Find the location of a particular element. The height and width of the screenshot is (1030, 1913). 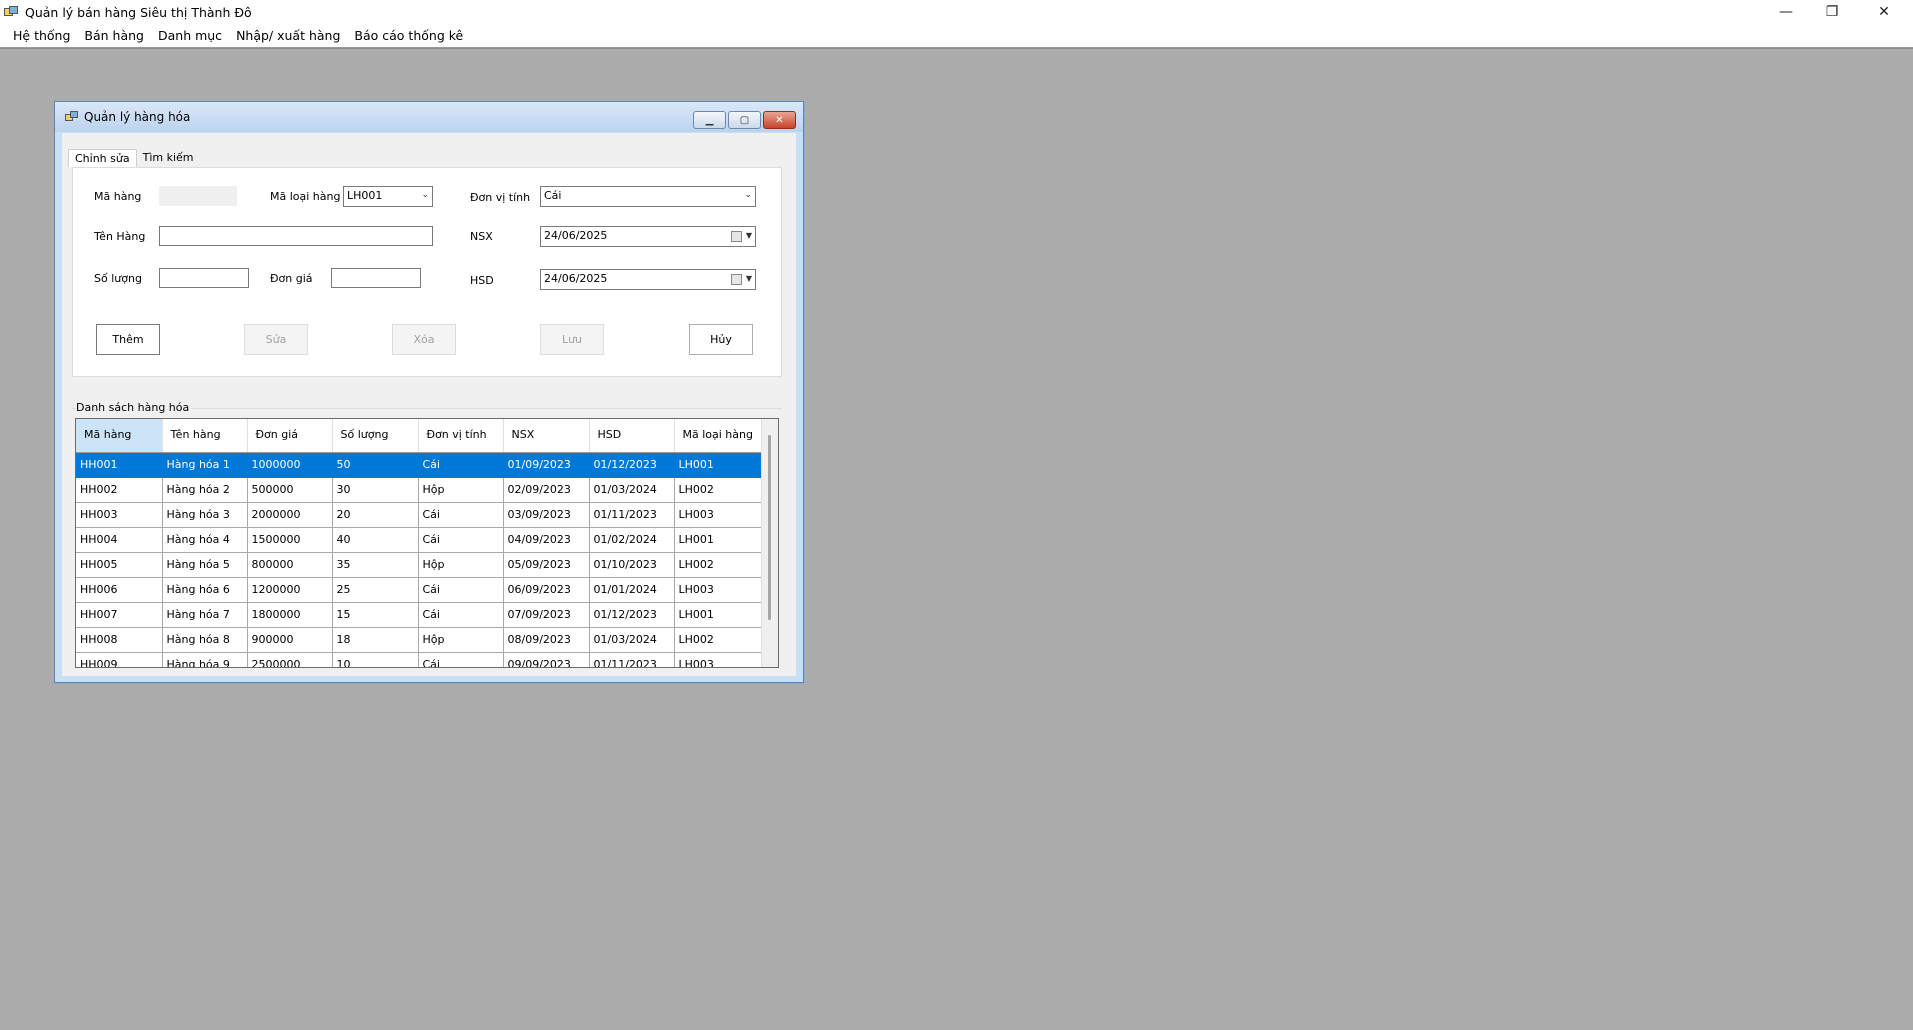

child-titlebar: Quản lý hàng hóa ▁ ▢ ✕ is located at coordinates (429, 117).